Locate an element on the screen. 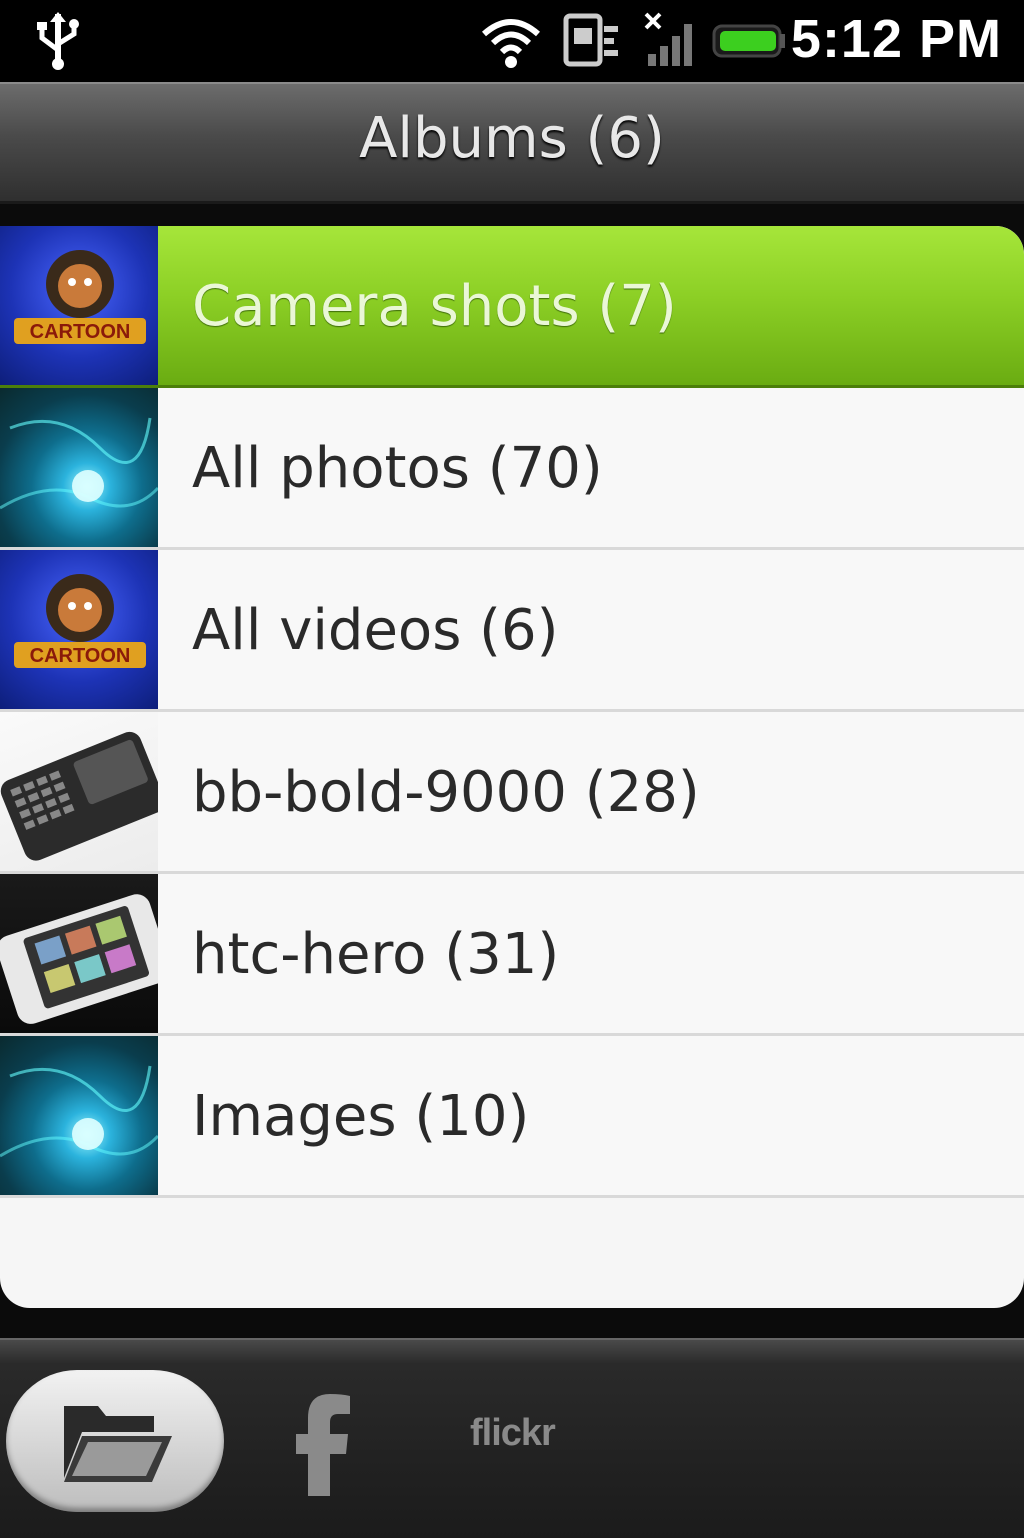 The width and height of the screenshot is (1024, 1538). facebook-icon is located at coordinates (323, 1445).